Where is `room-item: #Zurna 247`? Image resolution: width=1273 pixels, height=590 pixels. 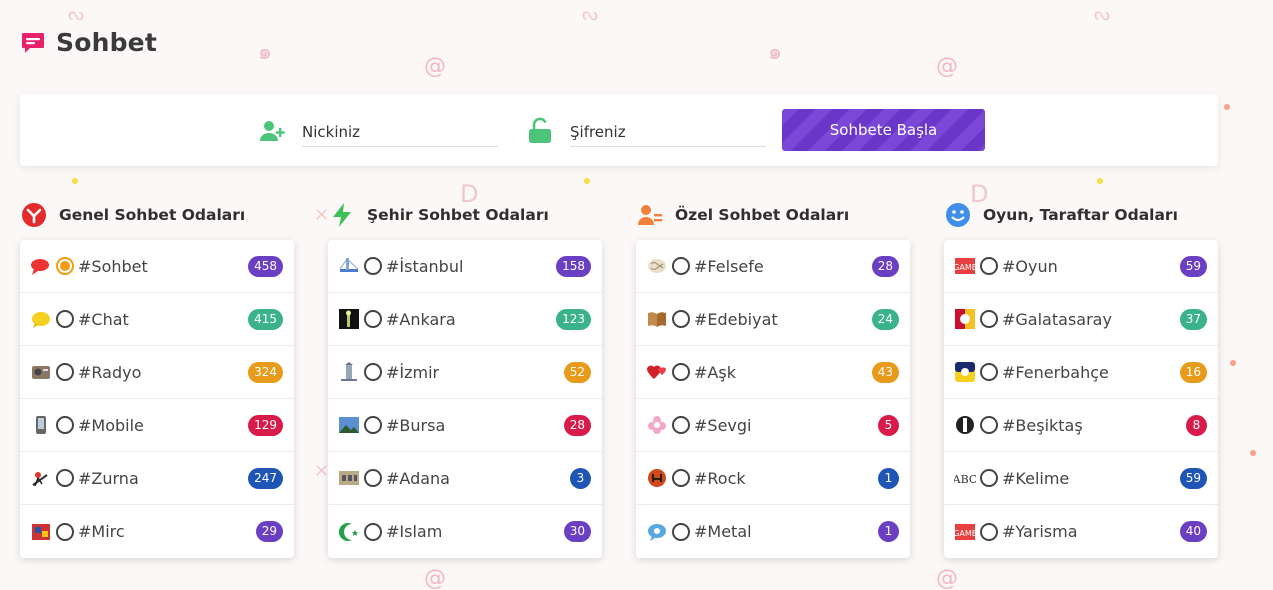 room-item: #Zurna 247 is located at coordinates (157, 478).